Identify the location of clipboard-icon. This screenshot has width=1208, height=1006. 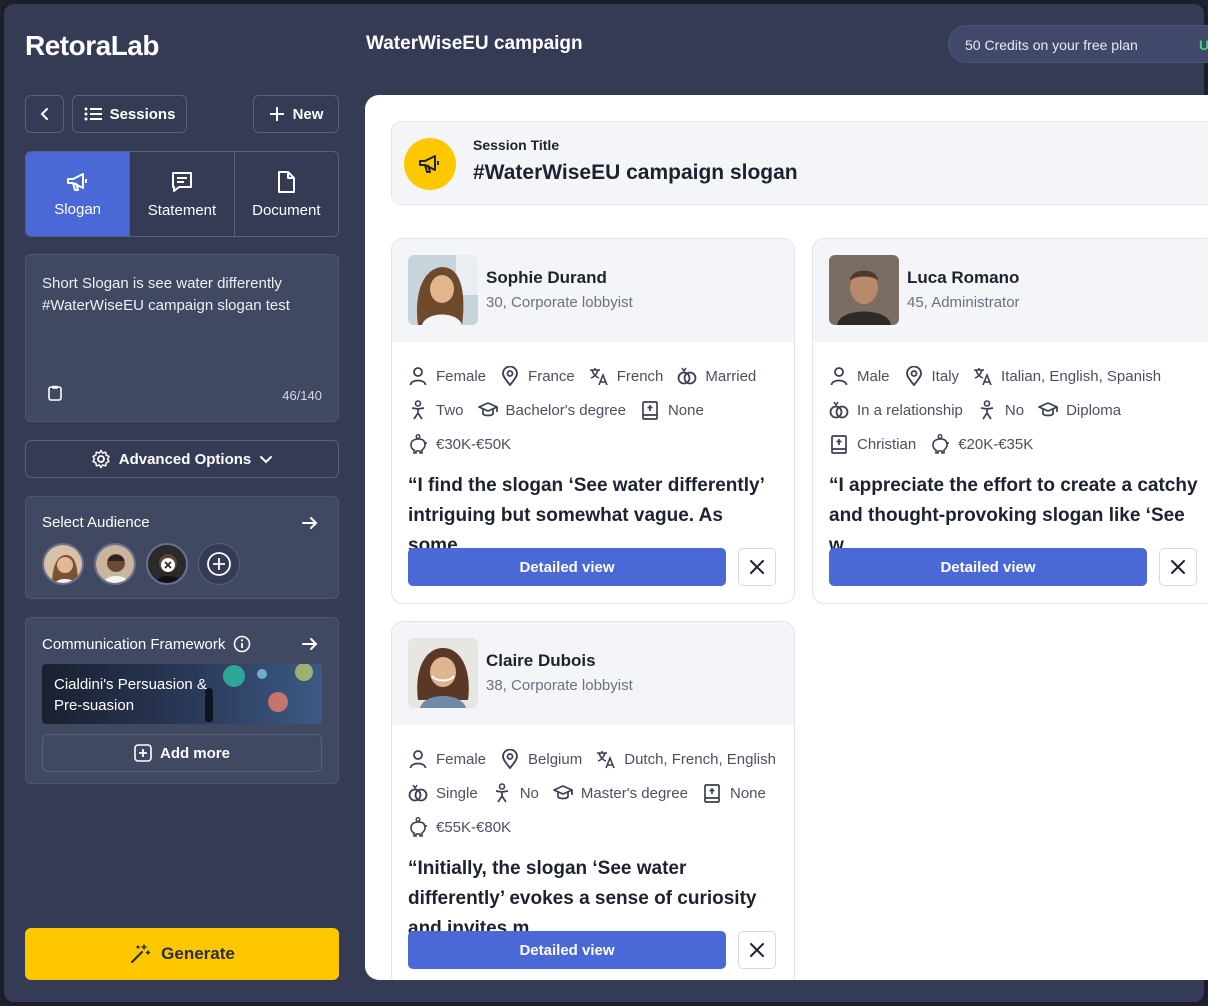
(55, 393).